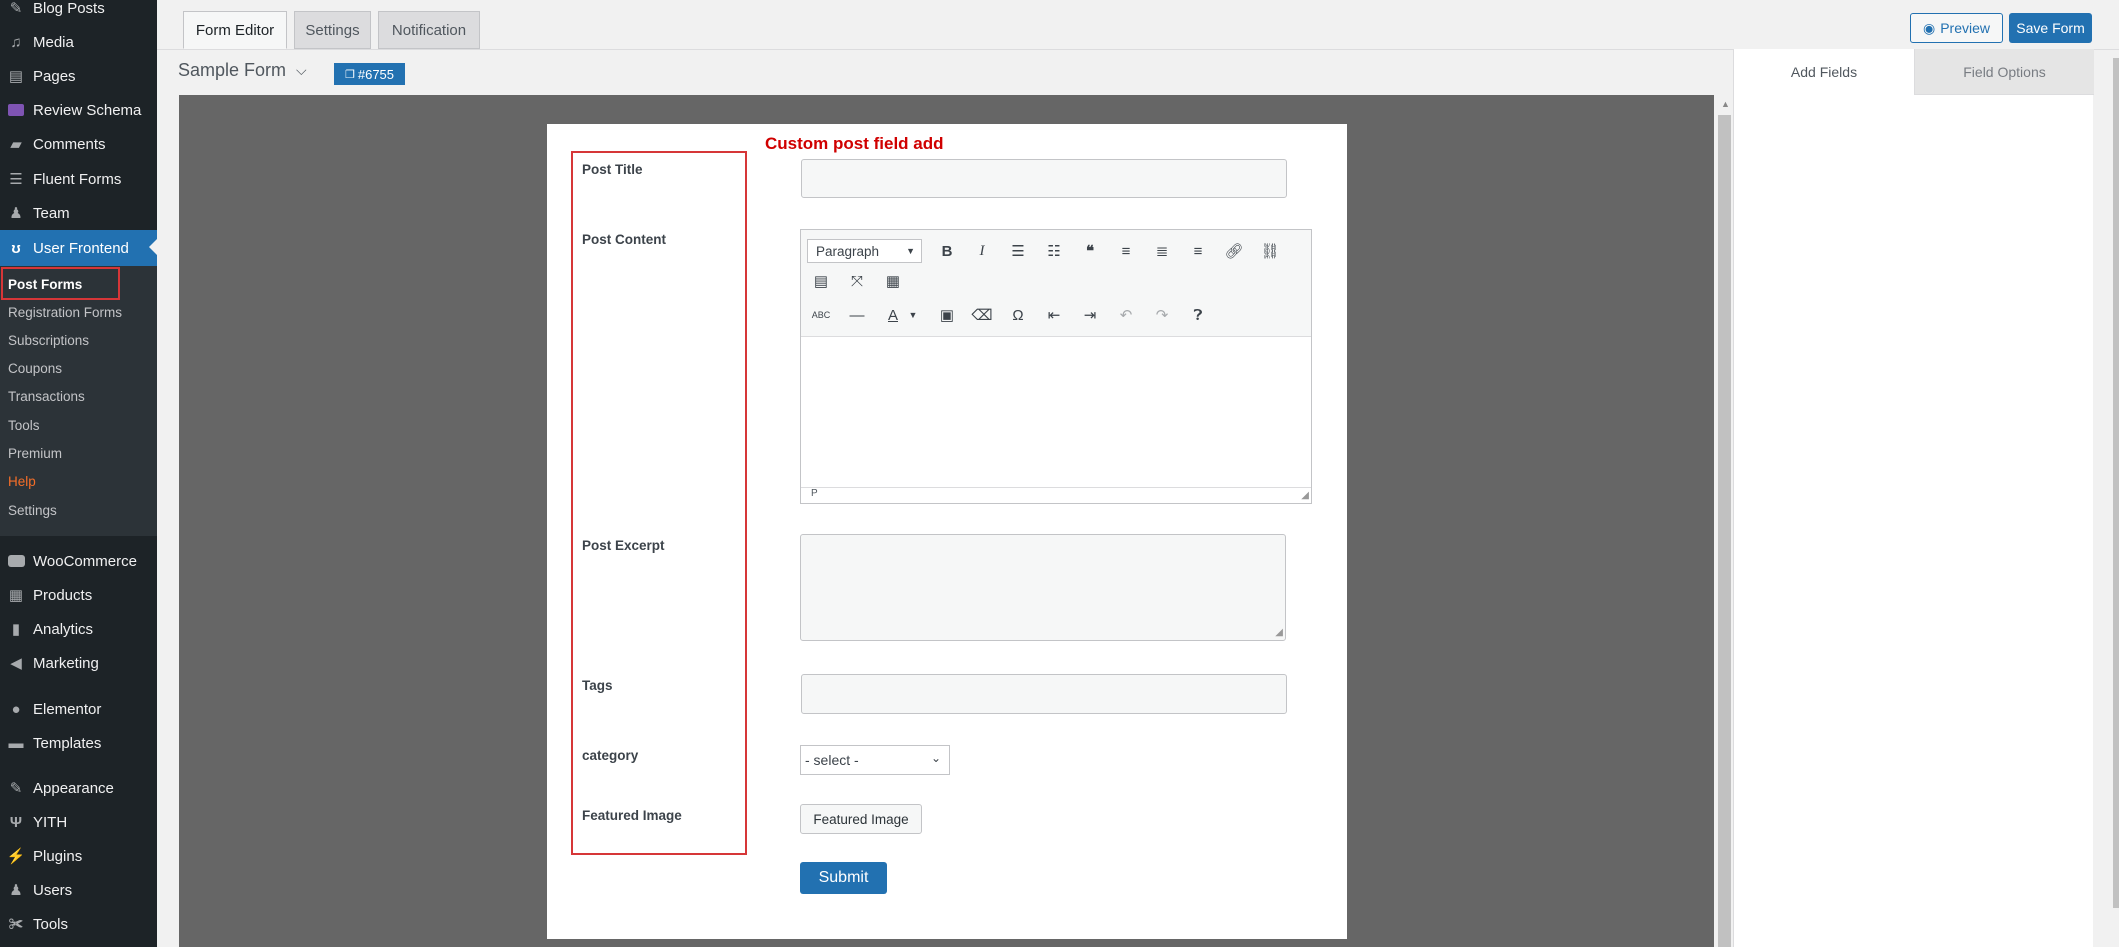 Image resolution: width=2119 pixels, height=947 pixels. Describe the element at coordinates (16, 743) in the screenshot. I see `templates-icon: ▬` at that location.